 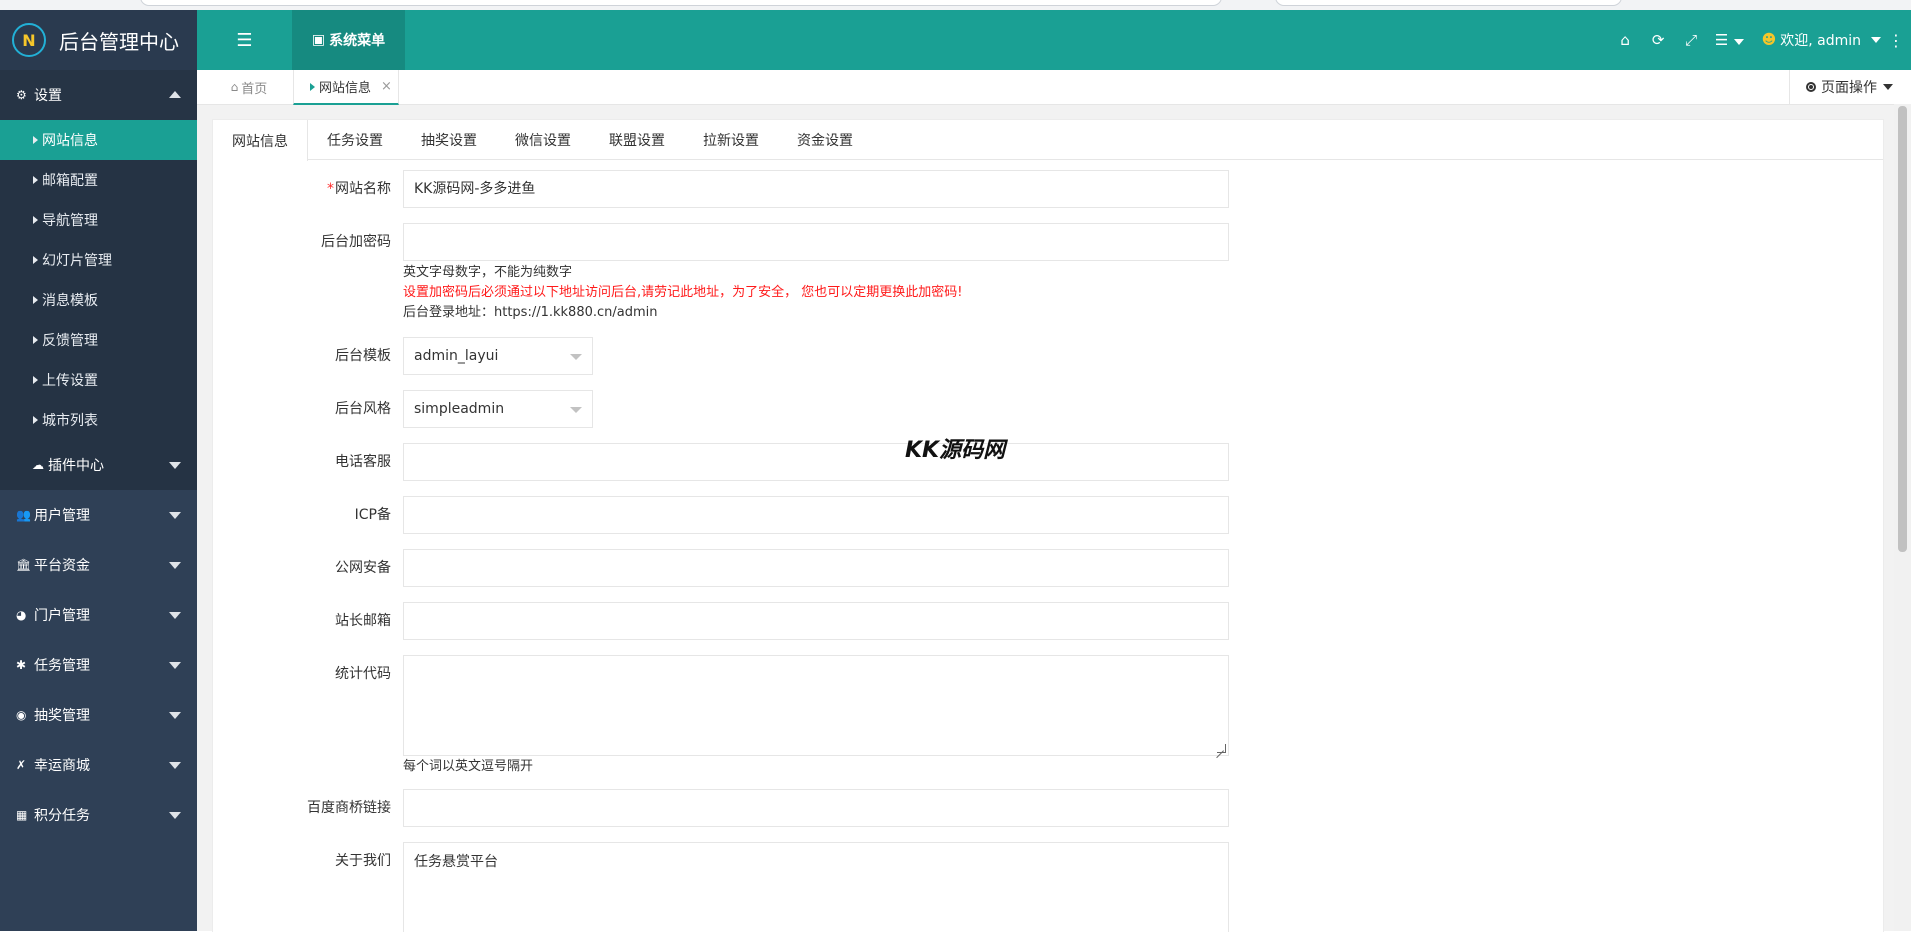 What do you see at coordinates (21, 615) in the screenshot?
I see `globe-icon: ◕` at bounding box center [21, 615].